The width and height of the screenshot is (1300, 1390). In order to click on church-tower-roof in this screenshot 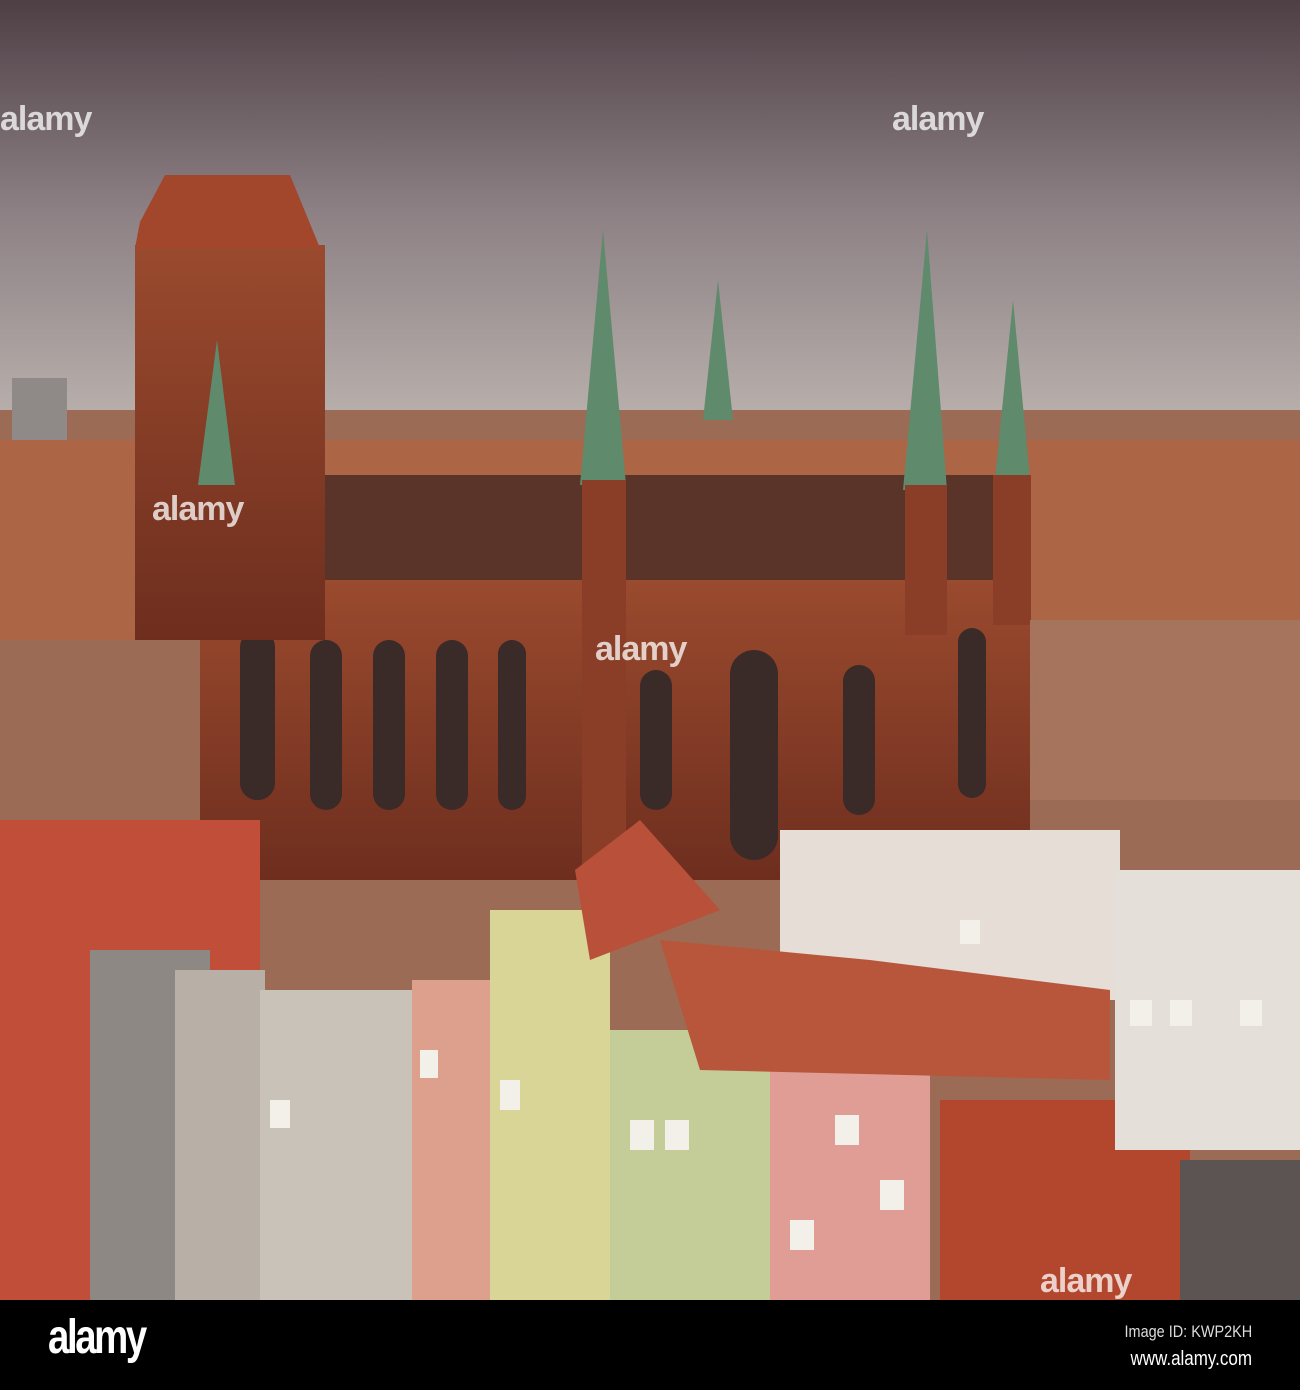, I will do `click(227, 211)`.